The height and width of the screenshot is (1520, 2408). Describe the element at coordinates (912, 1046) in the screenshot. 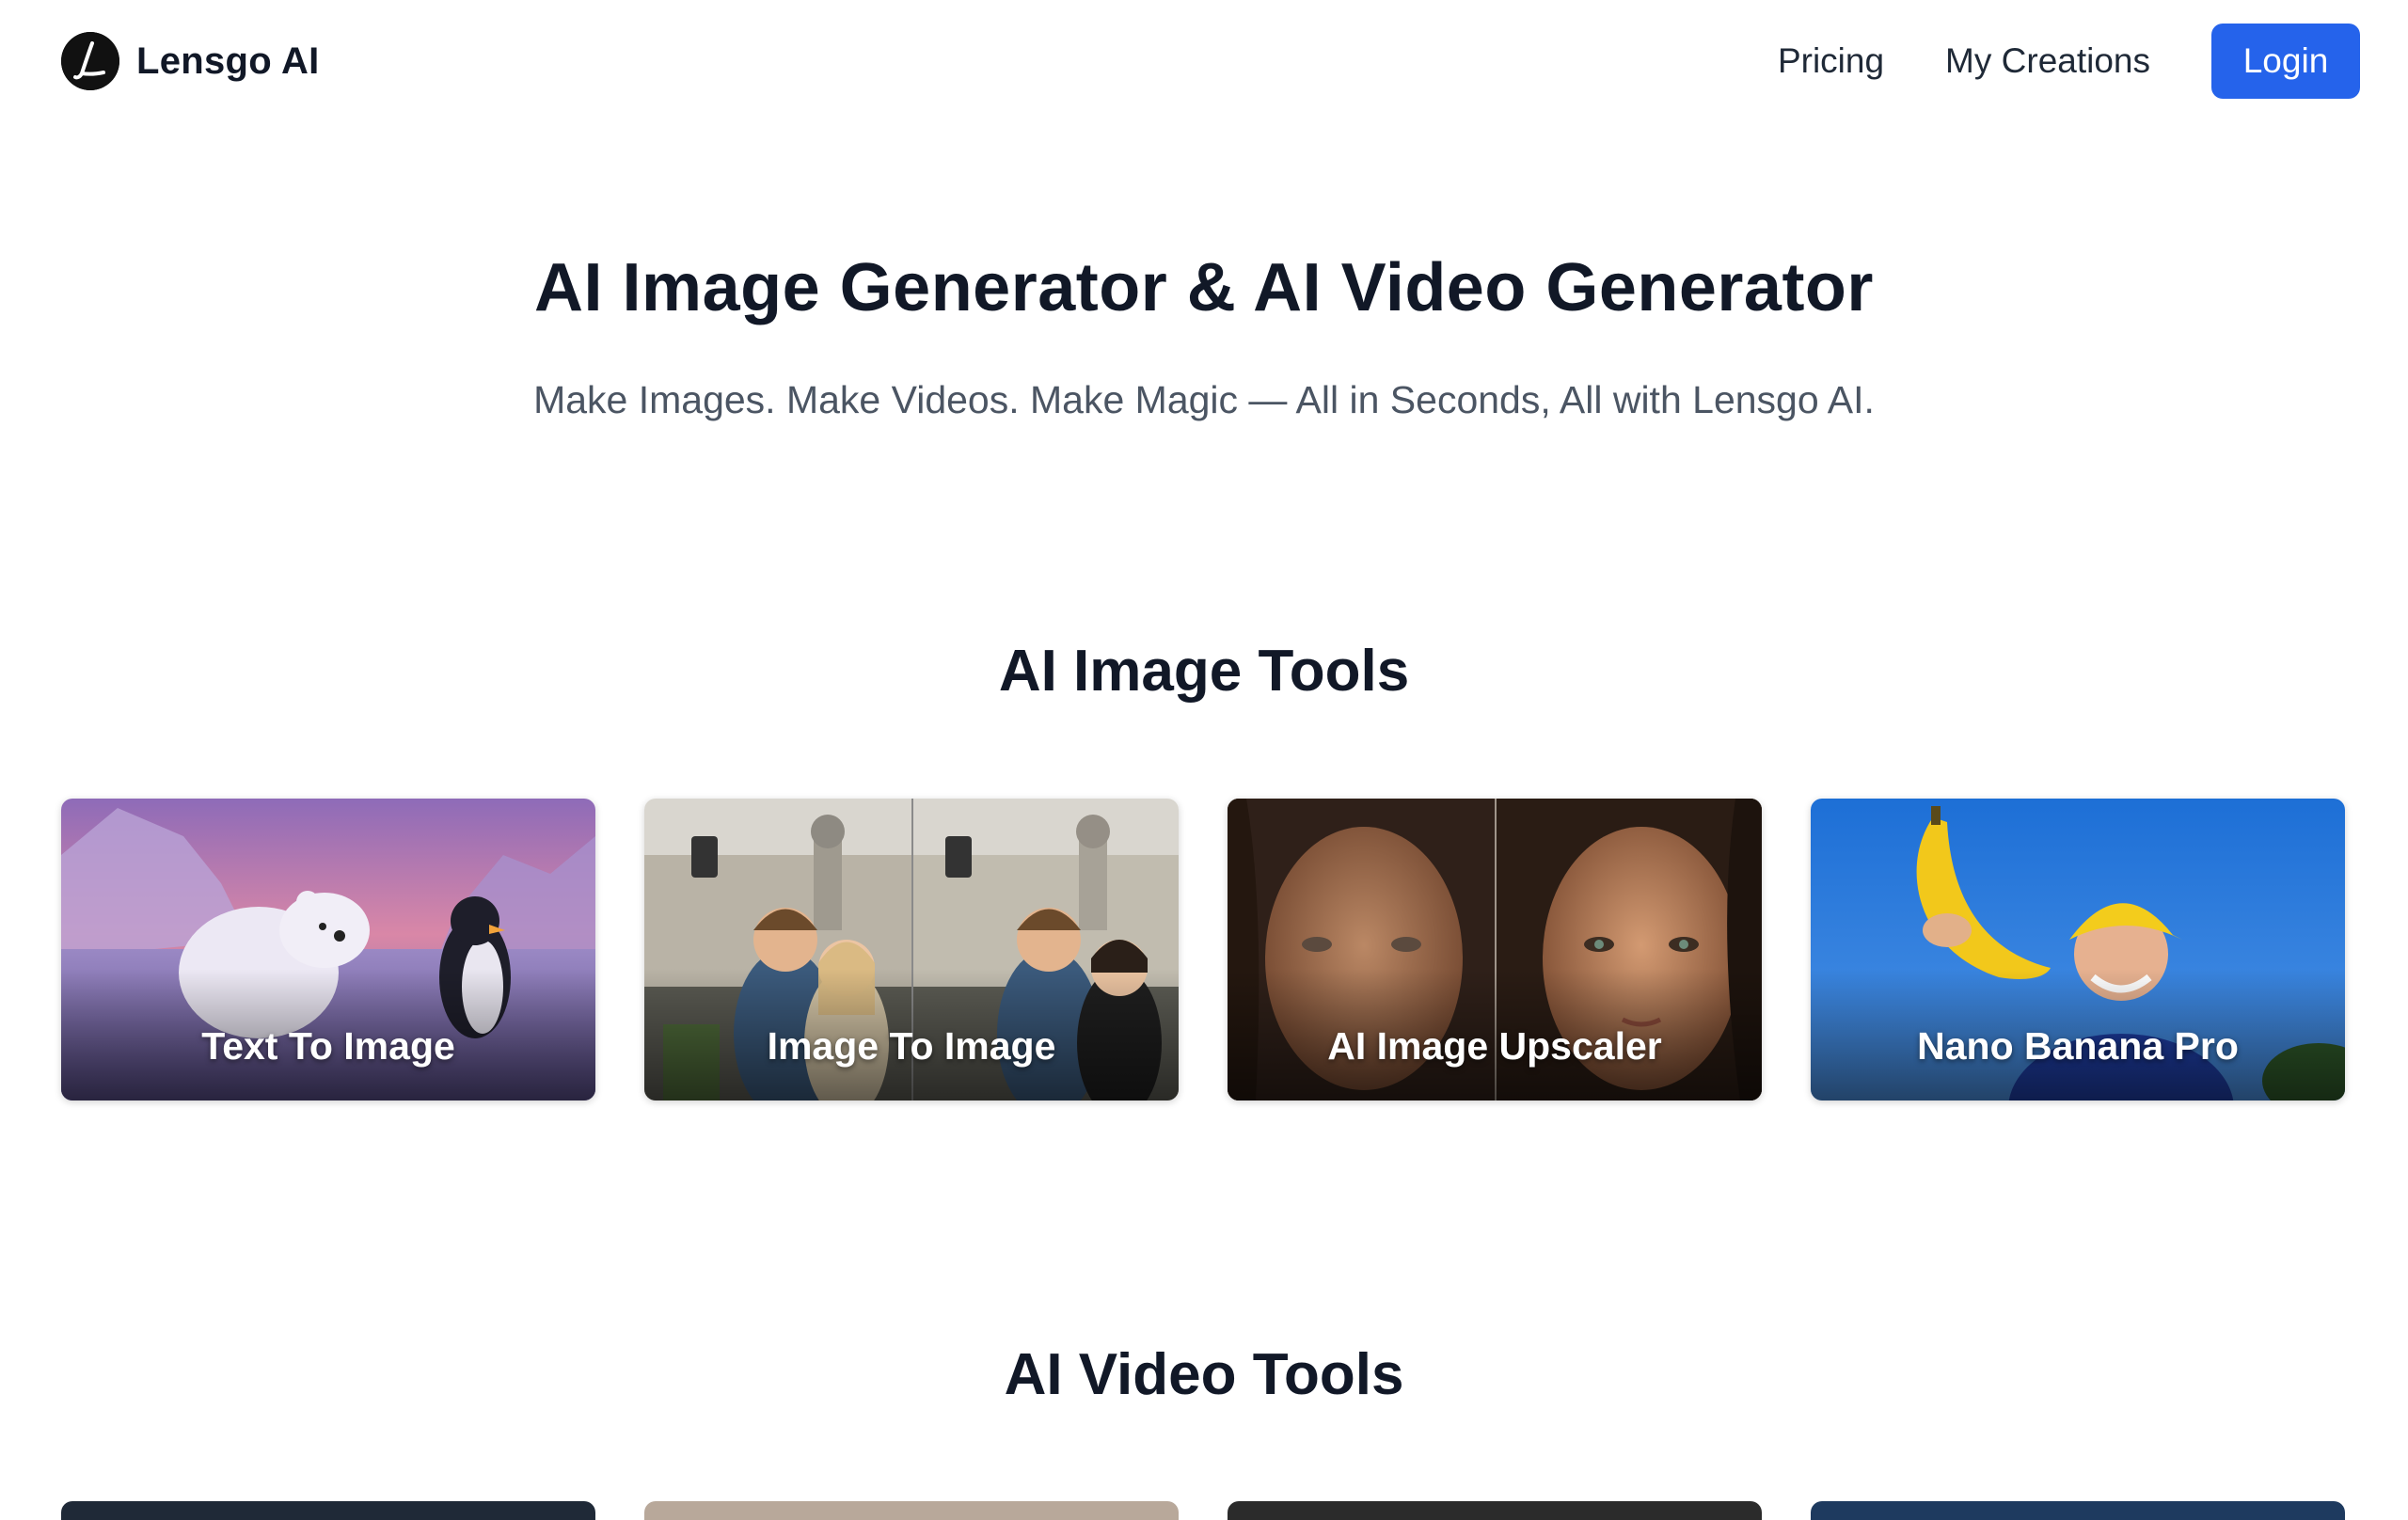

I see `tool-card-label: Image To Image` at that location.